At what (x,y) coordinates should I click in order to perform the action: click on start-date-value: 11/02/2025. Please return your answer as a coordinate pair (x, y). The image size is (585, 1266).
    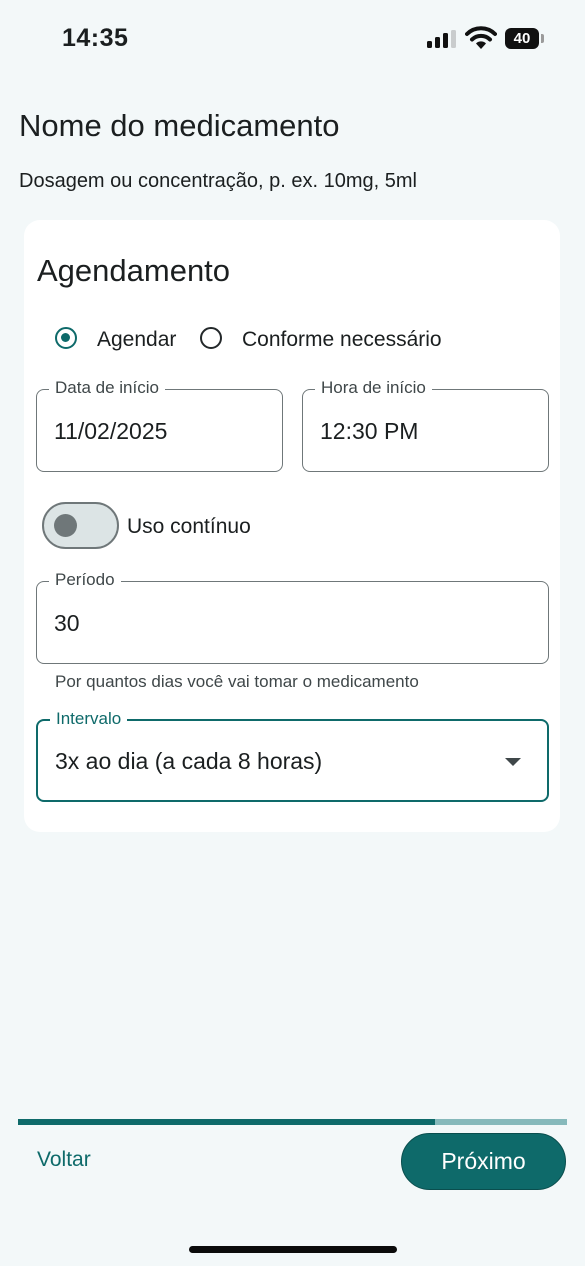
    Looking at the image, I should click on (111, 431).